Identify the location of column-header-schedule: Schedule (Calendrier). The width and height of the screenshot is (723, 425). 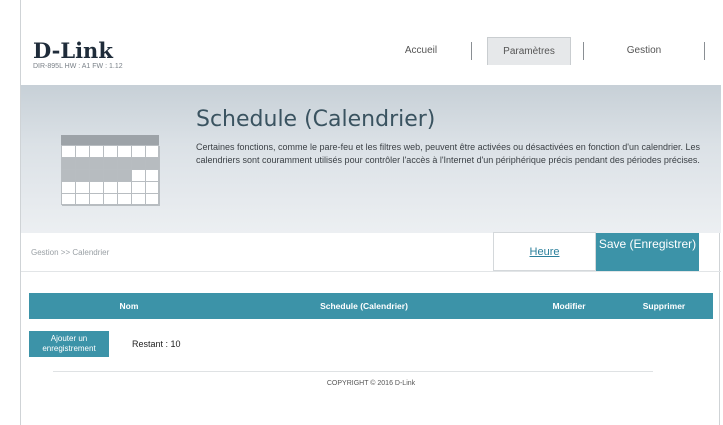
(364, 306).